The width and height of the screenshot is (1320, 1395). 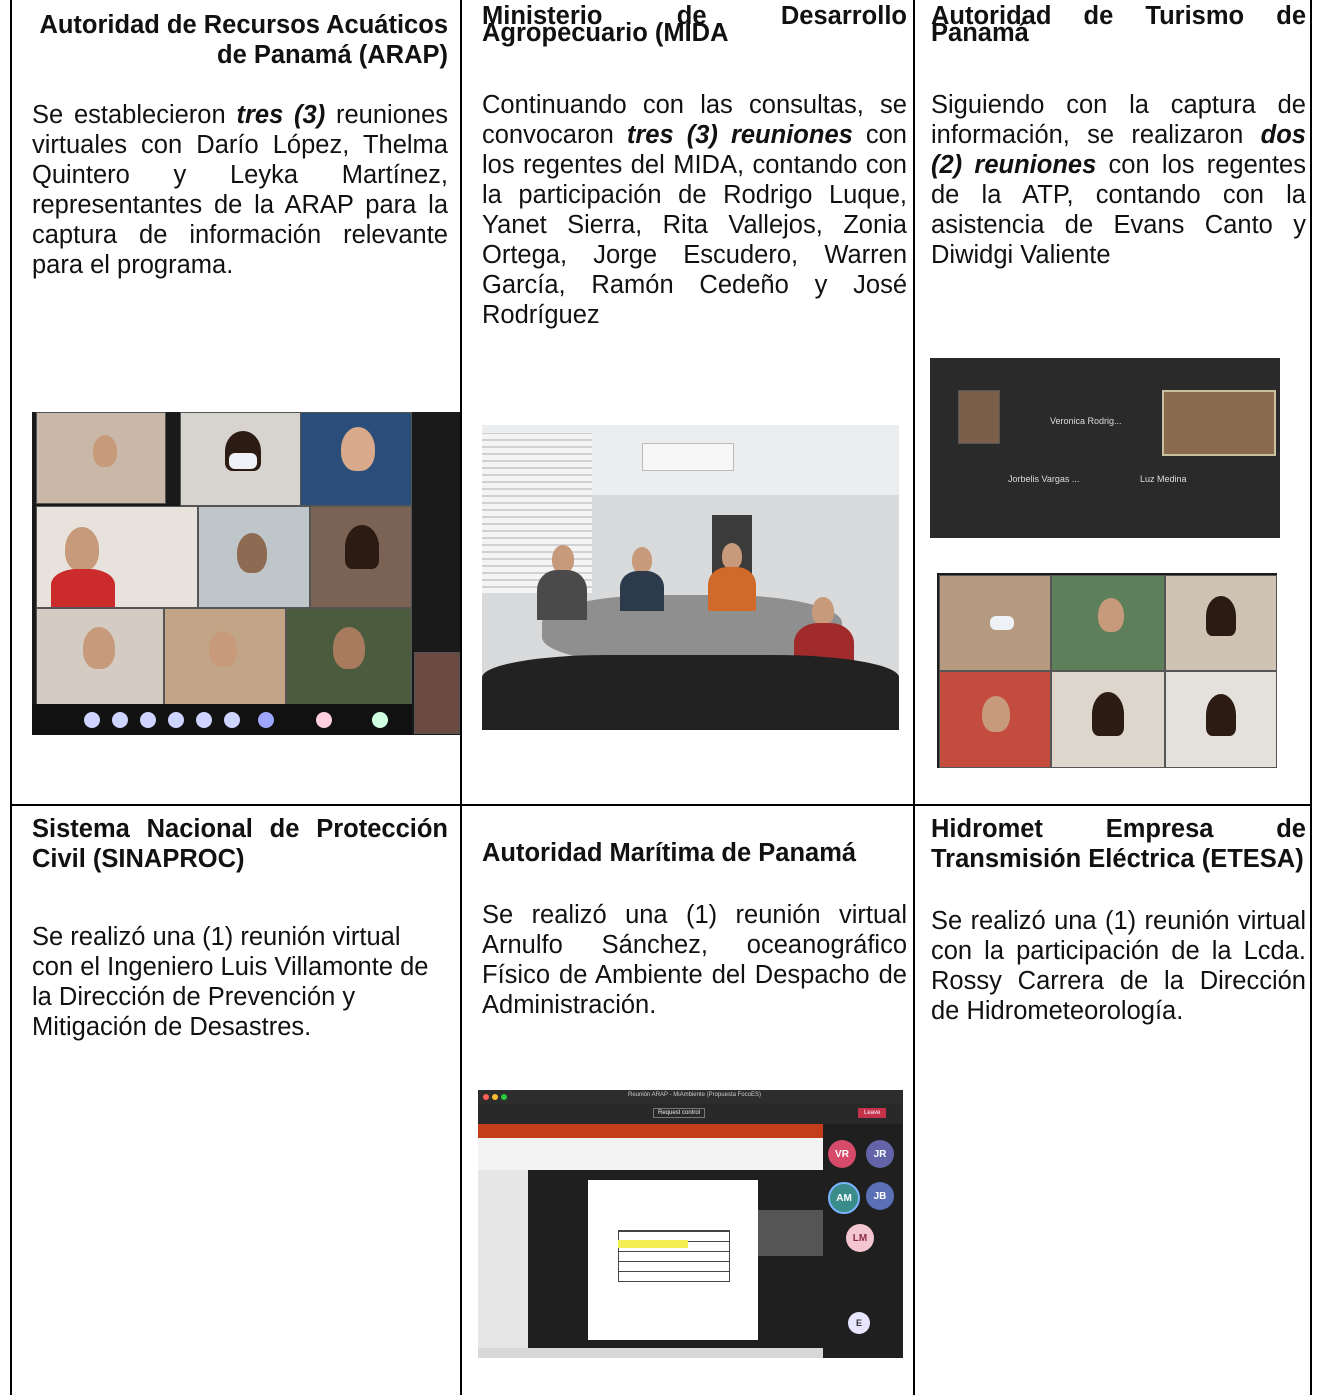 I want to click on wall-ac, so click(x=688, y=457).